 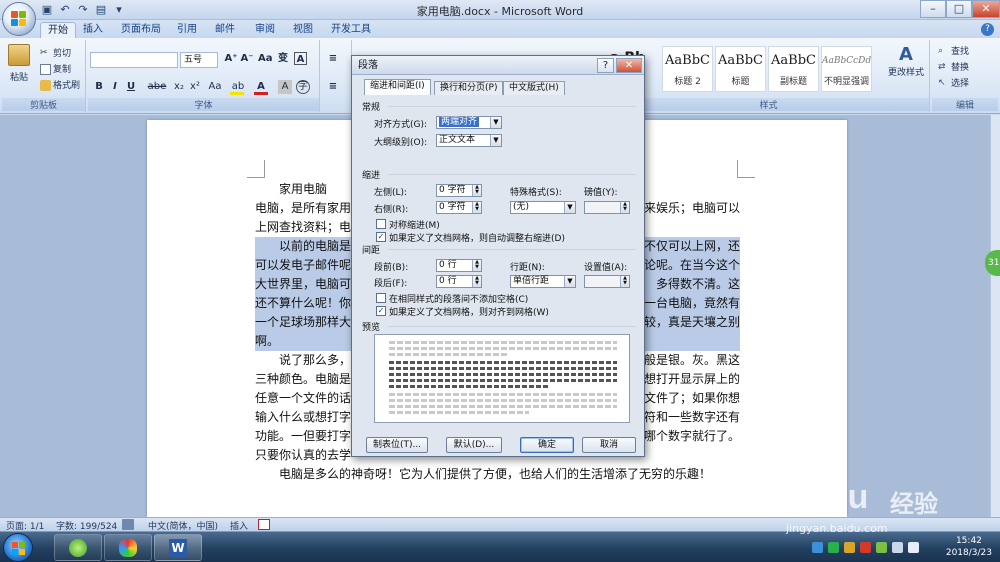 What do you see at coordinates (134, 60) in the screenshot?
I see `font-name-combo` at bounding box center [134, 60].